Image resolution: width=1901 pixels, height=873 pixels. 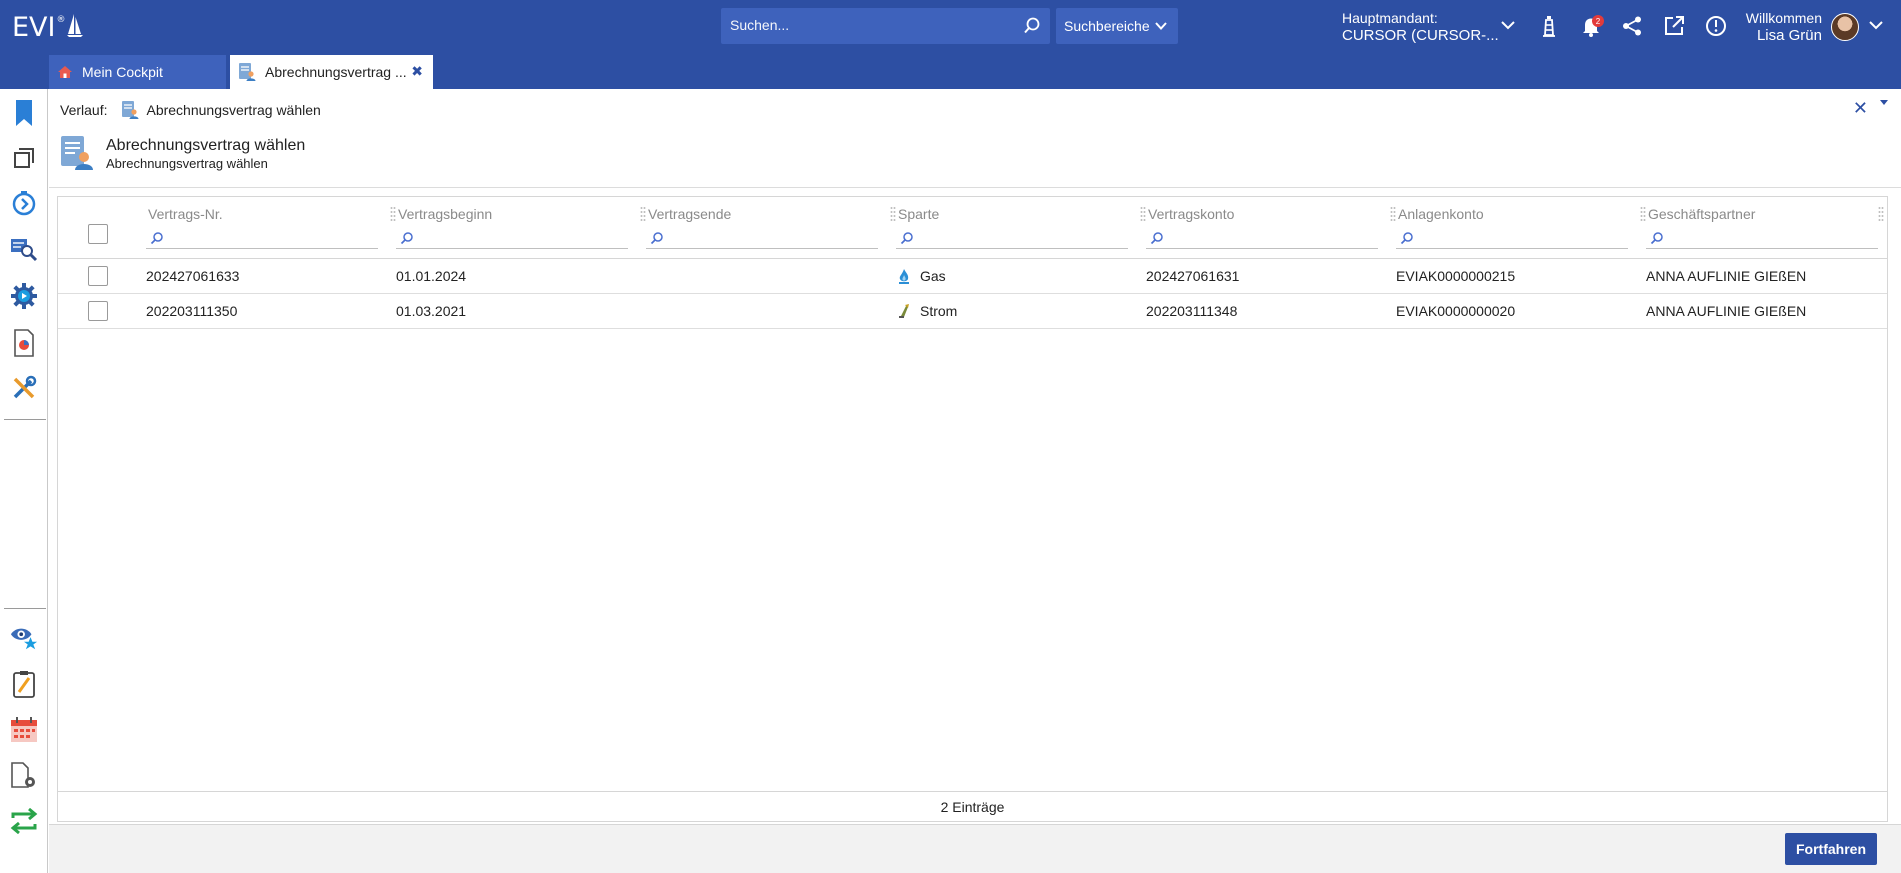 What do you see at coordinates (1632, 26) in the screenshot?
I see `share-icon` at bounding box center [1632, 26].